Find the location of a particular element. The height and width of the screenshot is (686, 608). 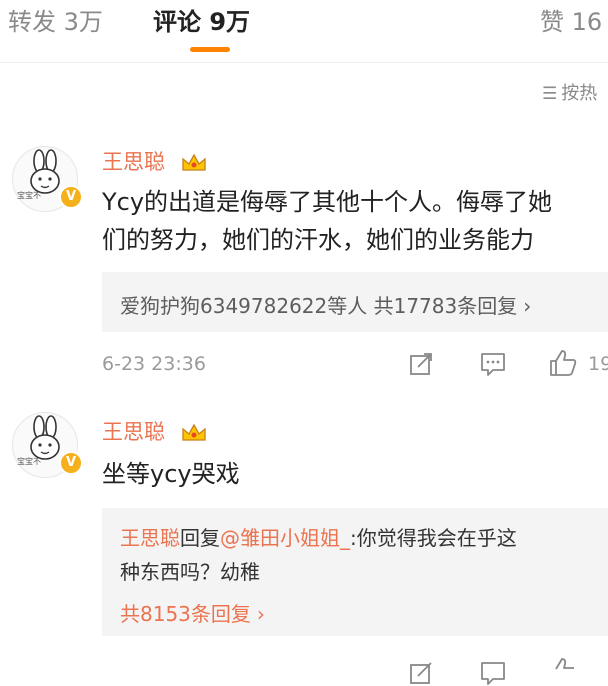

tab-likes: 赞 16 is located at coordinates (571, 19).